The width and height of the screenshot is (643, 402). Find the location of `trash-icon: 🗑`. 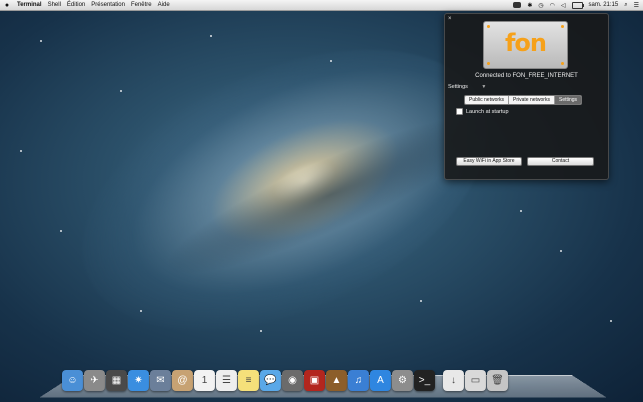

trash-icon: 🗑 is located at coordinates (497, 380).